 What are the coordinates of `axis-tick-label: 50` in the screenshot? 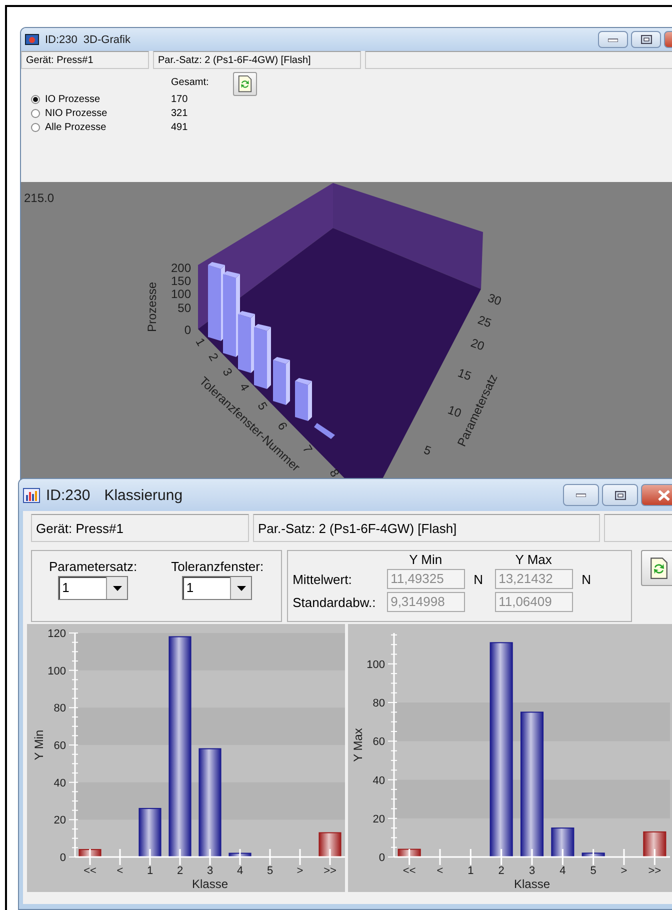 It's located at (184, 308).